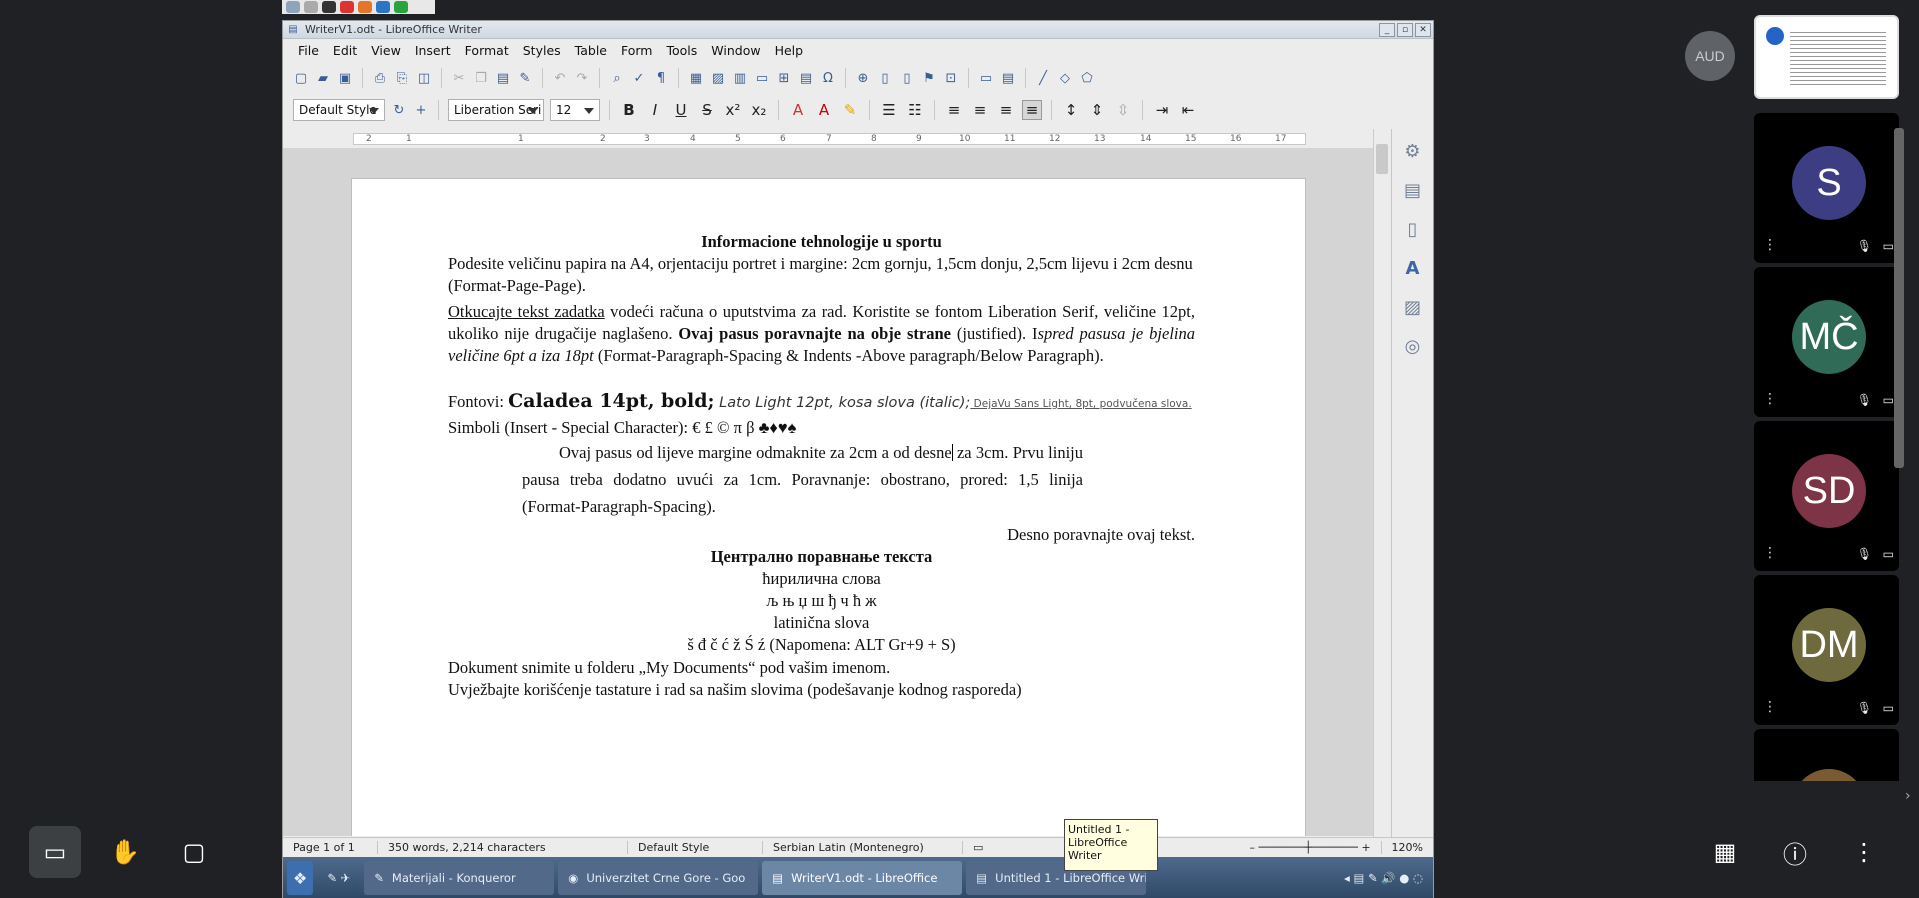 This screenshot has width=1919, height=898. I want to click on participant-tile-1: S ⋮ 🎙 ▭, so click(1826, 188).